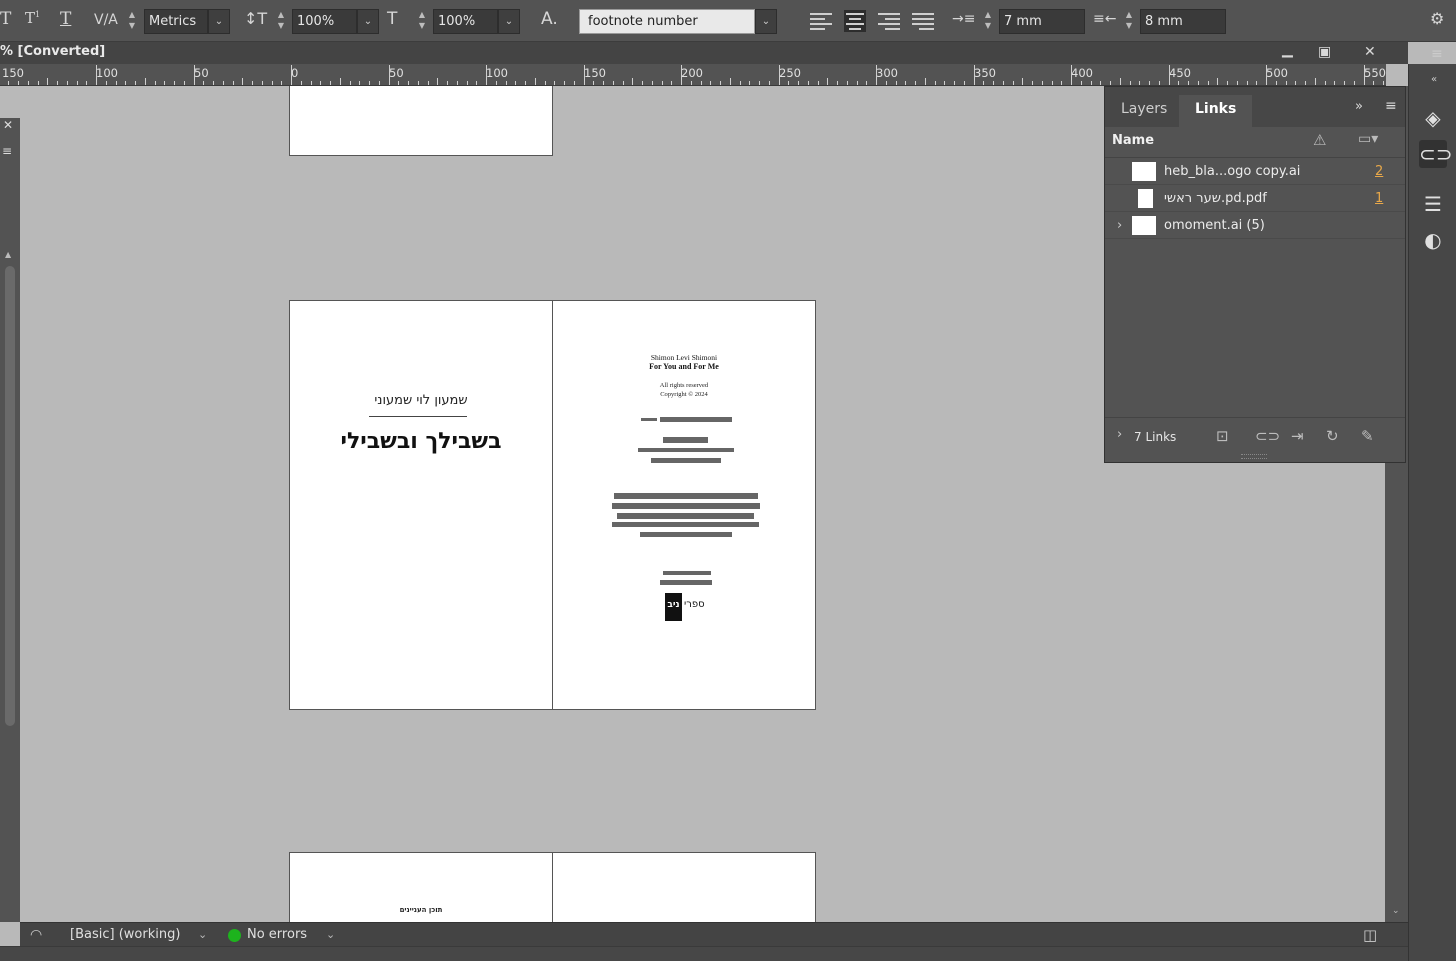  I want to click on settings-gear-icon: ⚙, so click(1437, 18).